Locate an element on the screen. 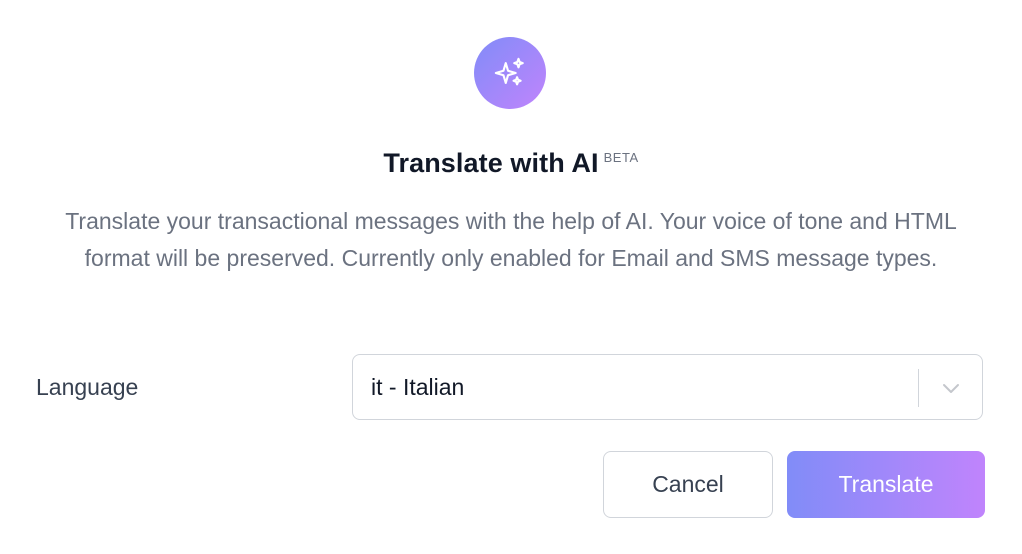  sparkles-icon is located at coordinates (509, 71).